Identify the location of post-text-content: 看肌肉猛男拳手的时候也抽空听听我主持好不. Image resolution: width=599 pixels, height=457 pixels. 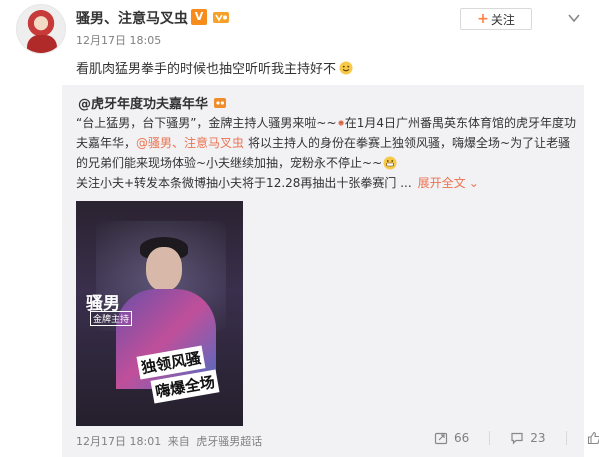
(206, 69).